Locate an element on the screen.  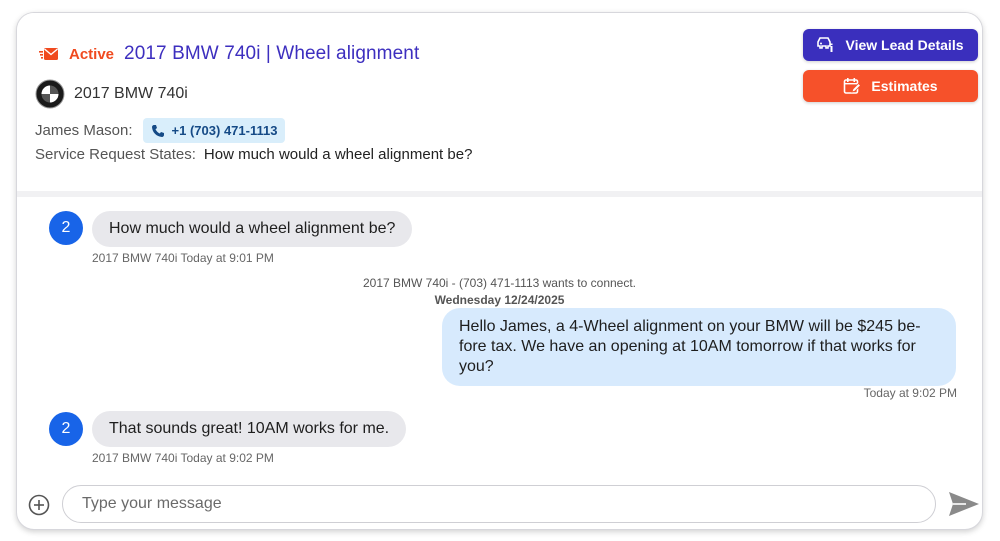
status-badge: Active is located at coordinates (92, 54).